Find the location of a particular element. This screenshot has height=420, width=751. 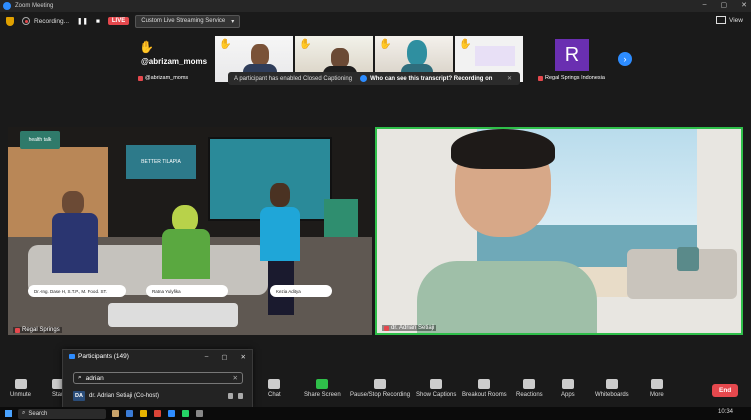

thumbnail-abrizam: ✋ @abrizam_moms @abrizam_moms is located at coordinates (174, 59).